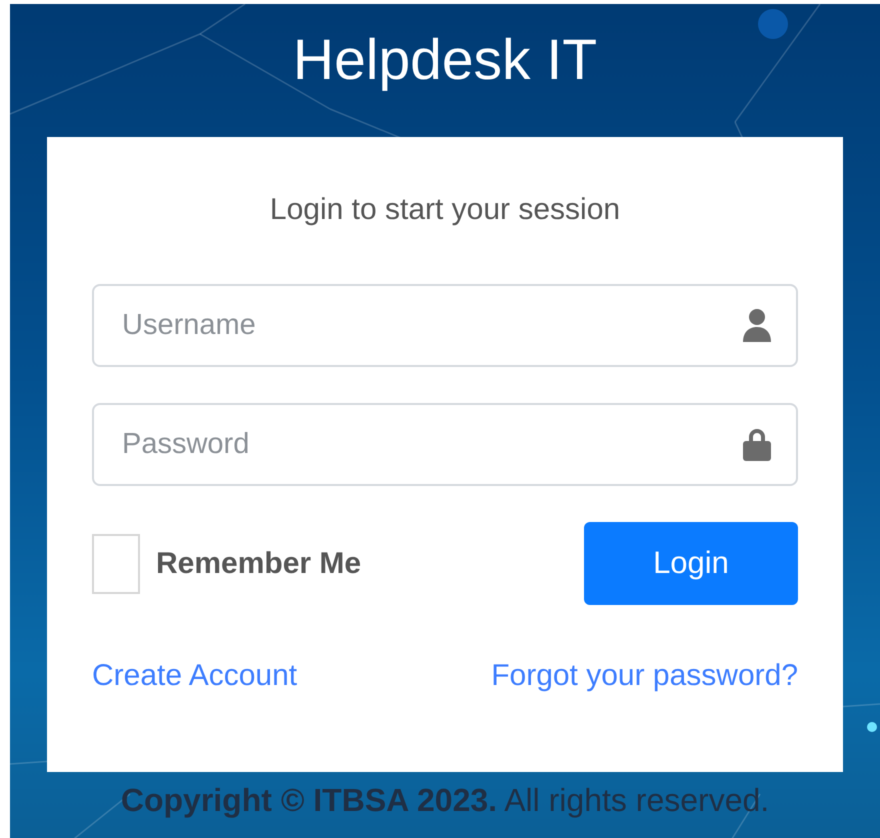 The width and height of the screenshot is (880, 838). Describe the element at coordinates (445, 800) in the screenshot. I see `copyright-text: Copyright © ITBSA 2023. All rights reserved.` at that location.